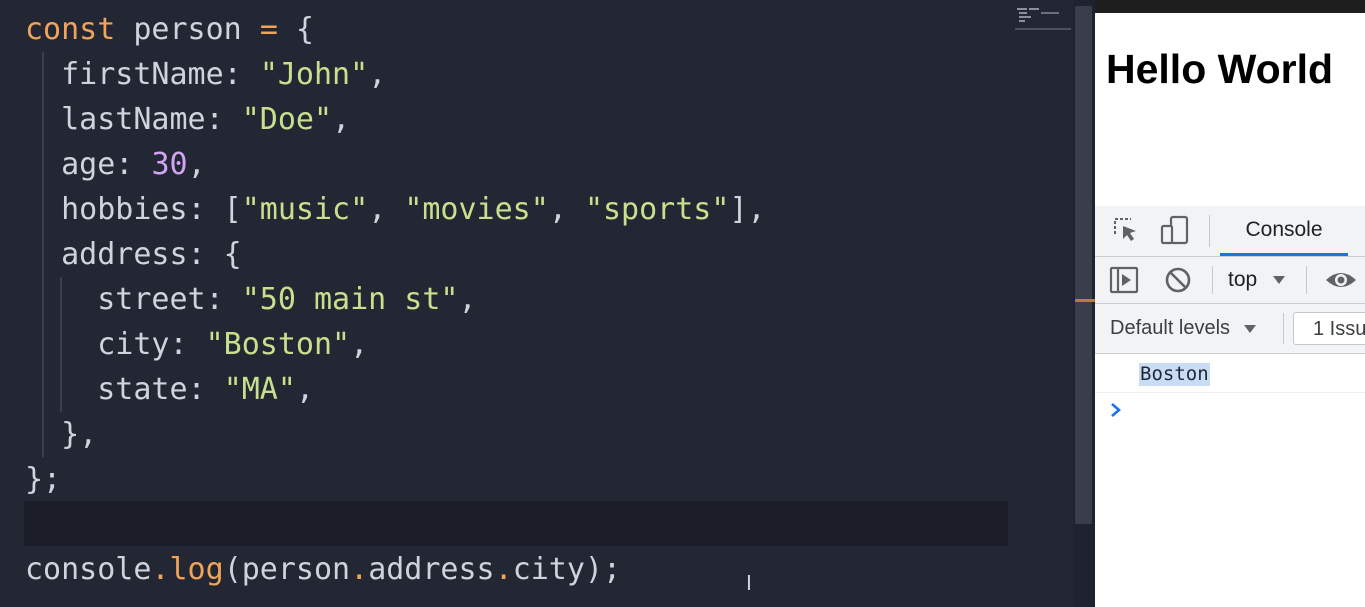  Describe the element at coordinates (133, 209) in the screenshot. I see `code-token: hobbies: [` at that location.